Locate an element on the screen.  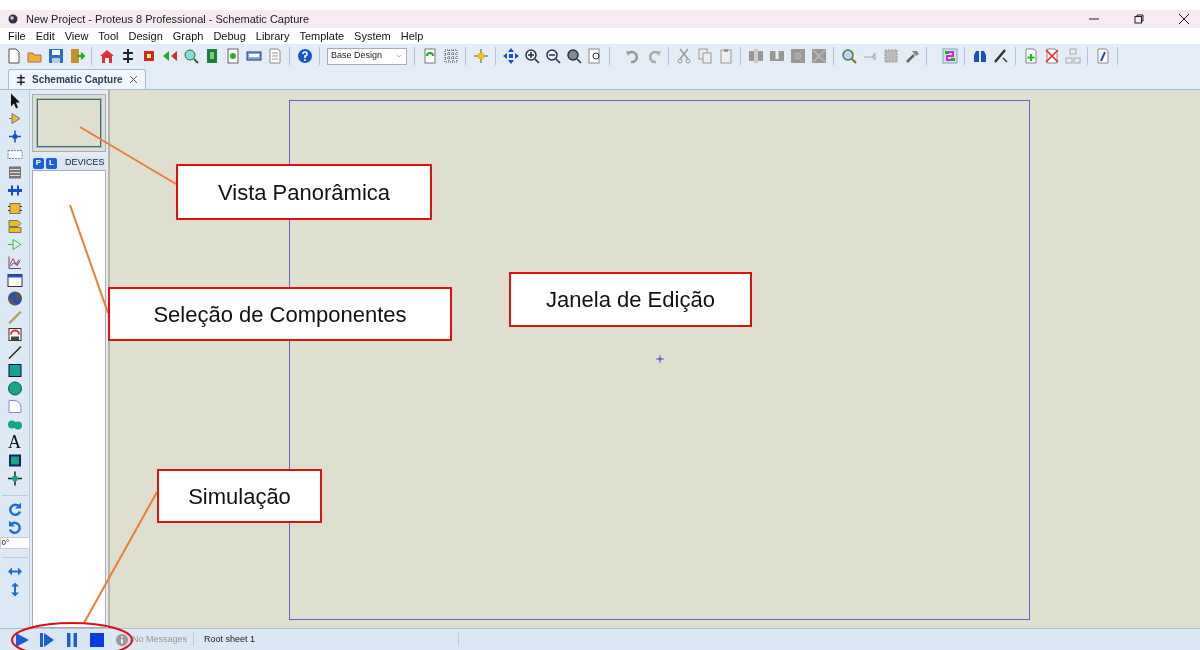
circle-tool-icon is located at coordinates (14, 388).